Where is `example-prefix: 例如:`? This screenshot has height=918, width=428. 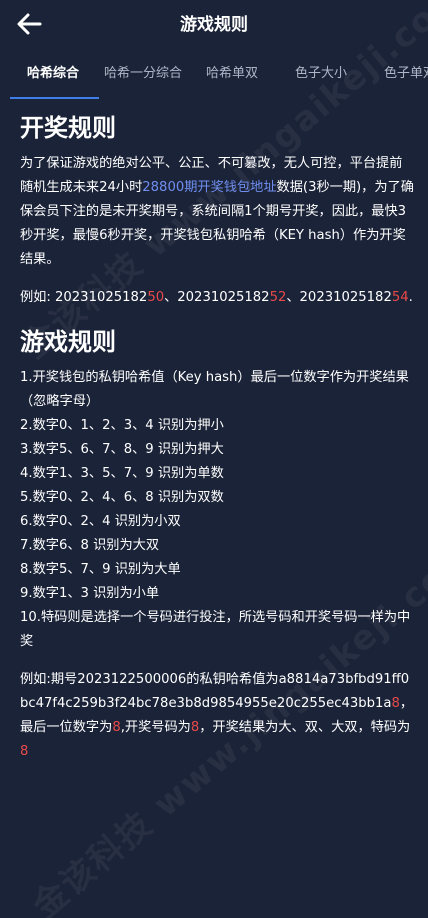
example-prefix: 例如: is located at coordinates (38, 297).